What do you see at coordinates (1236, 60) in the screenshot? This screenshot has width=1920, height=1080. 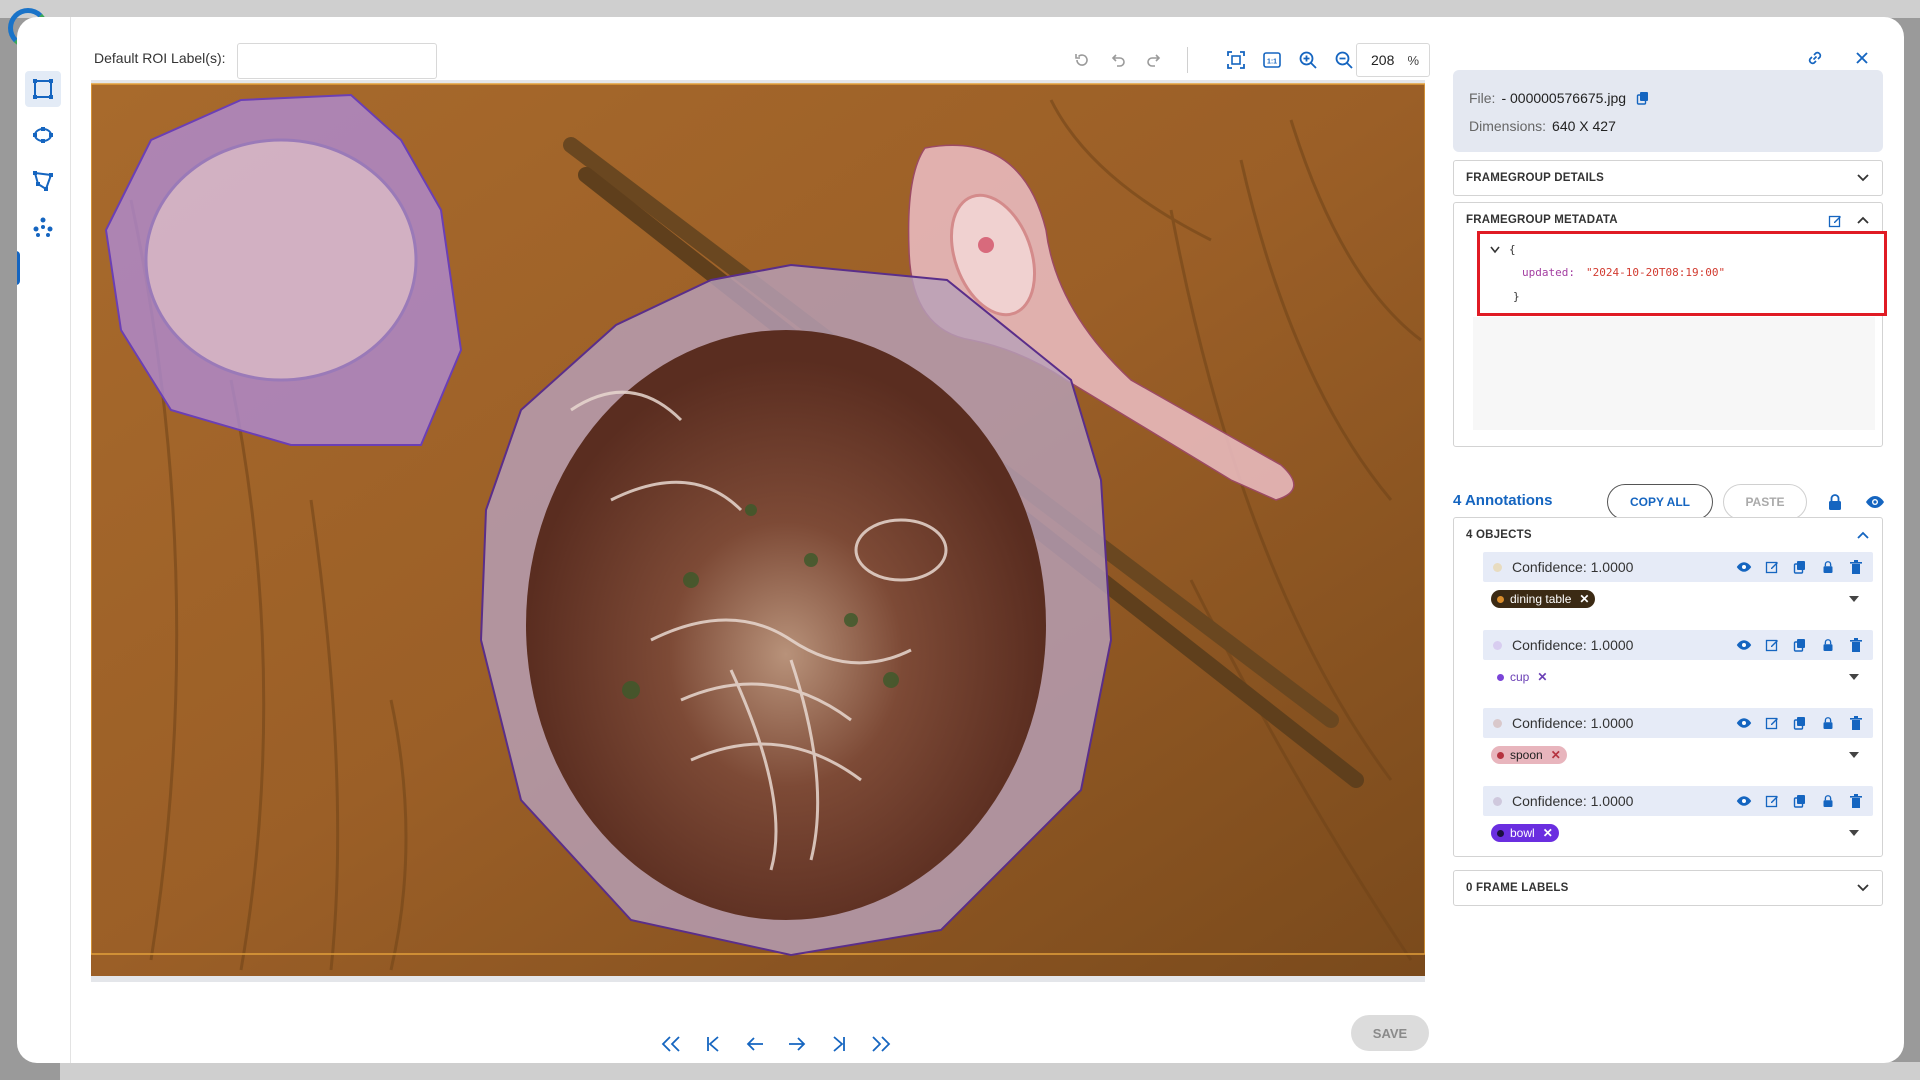 I see `fit-screen-icon` at bounding box center [1236, 60].